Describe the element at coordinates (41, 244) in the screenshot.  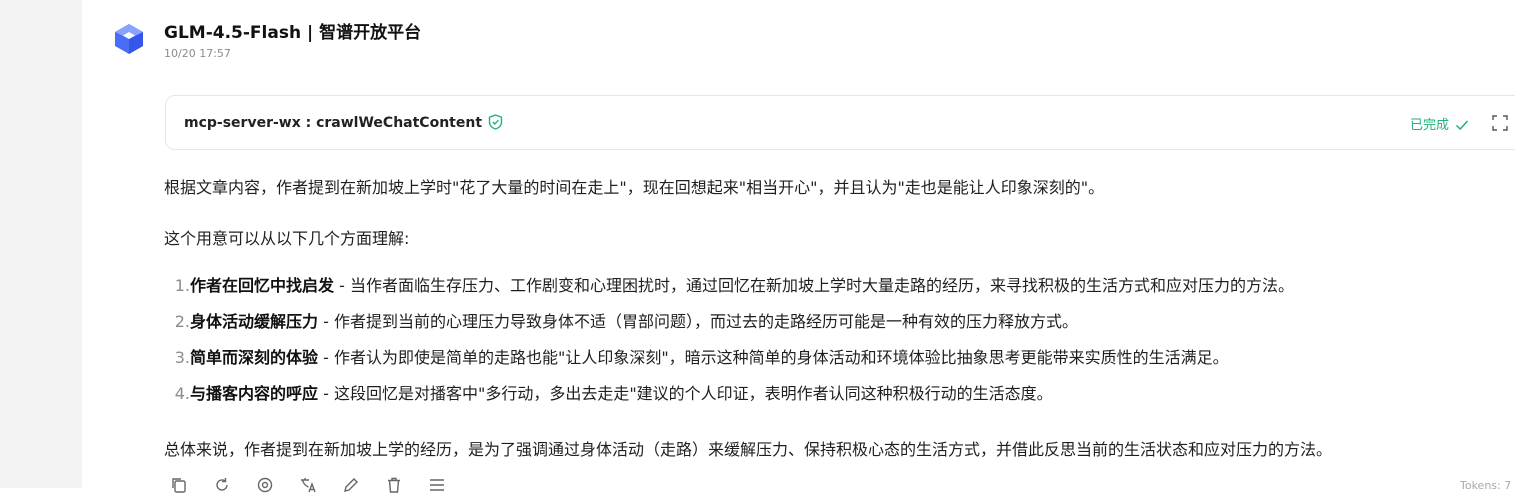
I see `left-sidebar` at that location.